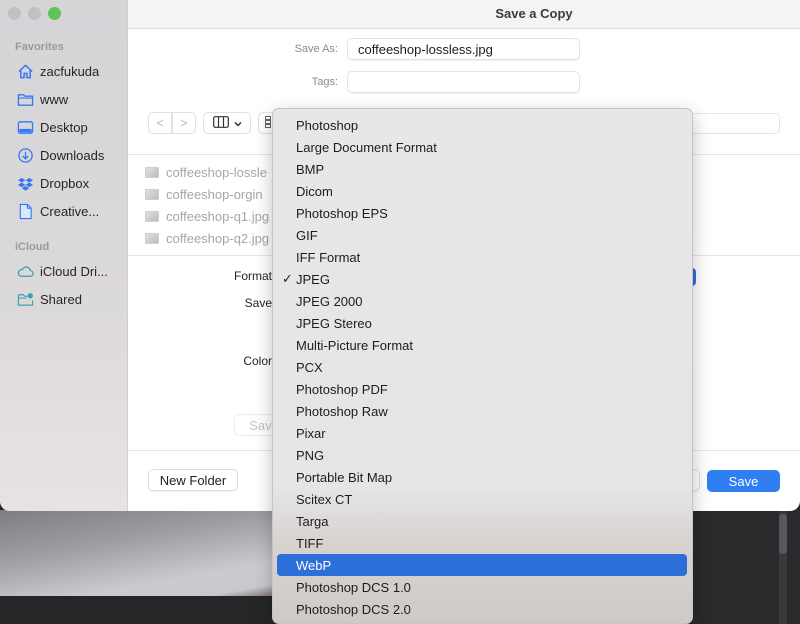 The image size is (800, 624). I want to click on checkmark-icon: ✓, so click(287, 278).